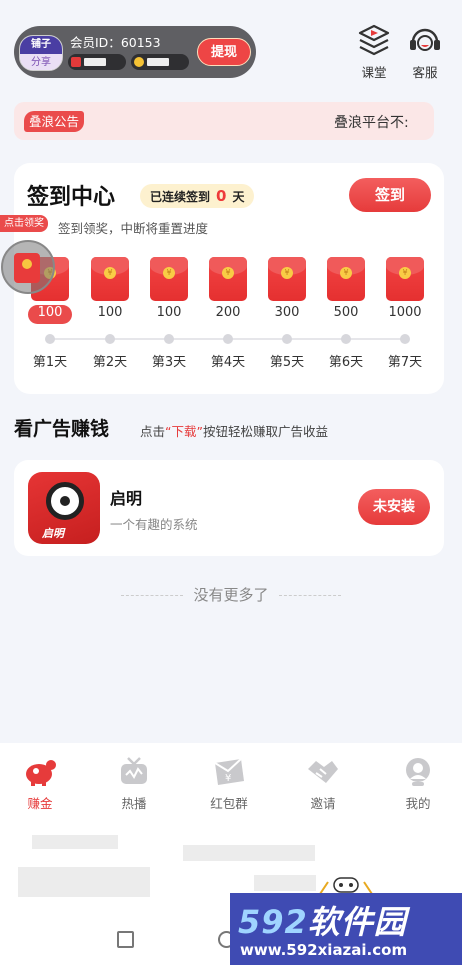 Image resolution: width=462 pixels, height=965 pixels. Describe the element at coordinates (374, 72) in the screenshot. I see `course-label: 课堂` at that location.